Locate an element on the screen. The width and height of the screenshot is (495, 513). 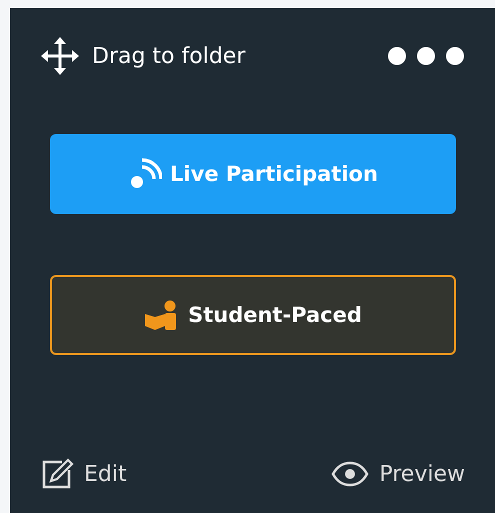
student-paced-button: Student-Paced is located at coordinates (253, 315).